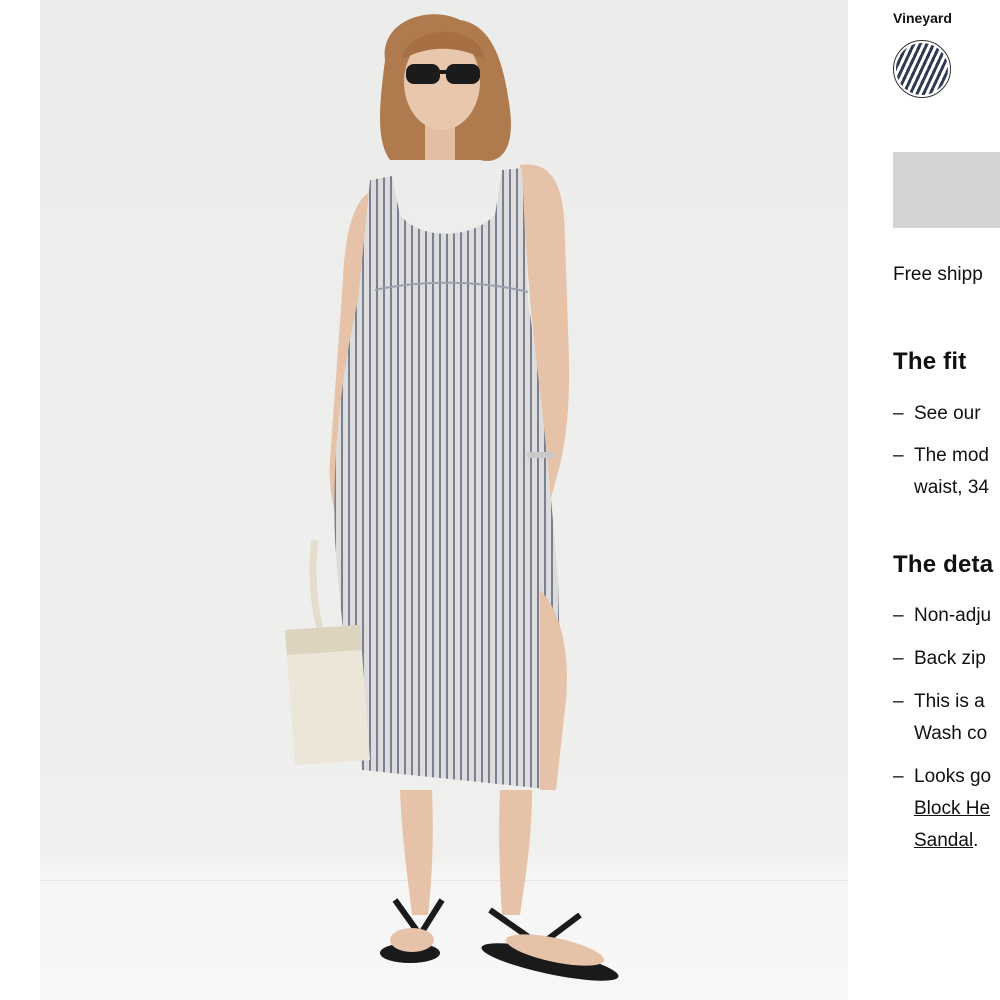 This screenshot has width=1000, height=1000. Describe the element at coordinates (930, 361) in the screenshot. I see `fit-section-title: The fit` at that location.